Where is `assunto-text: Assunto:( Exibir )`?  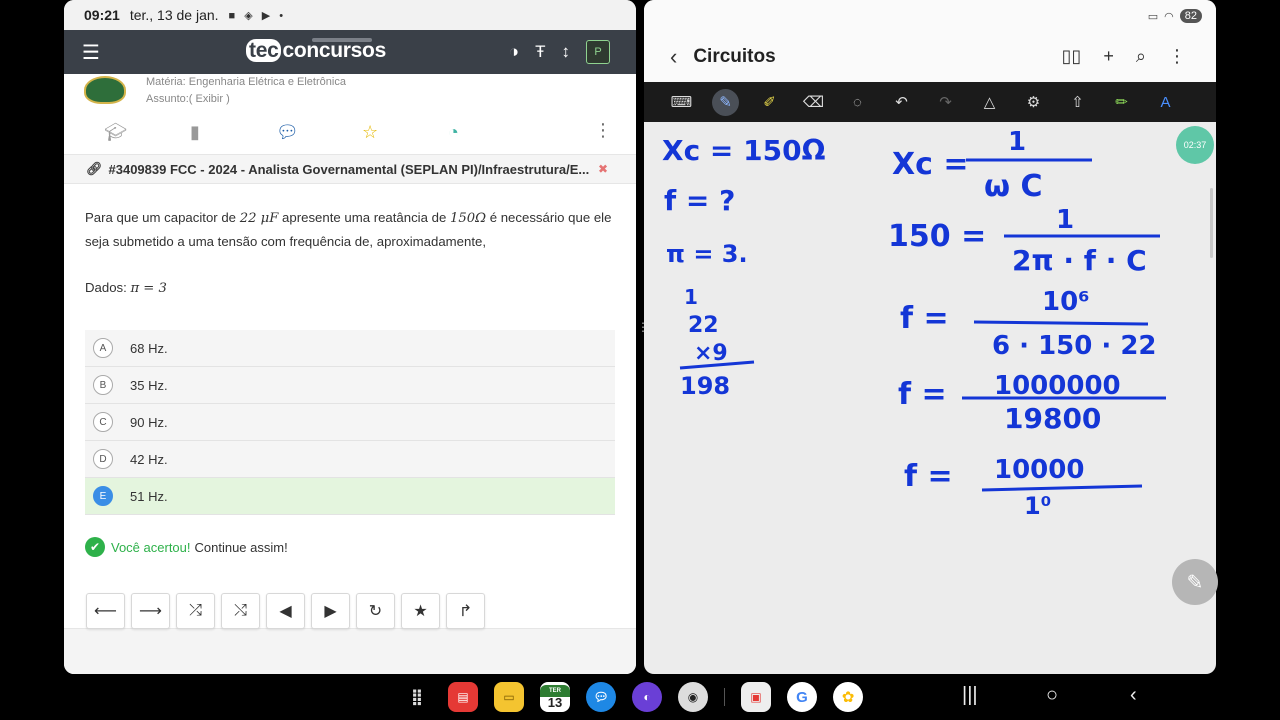
assunto-text: Assunto:( Exibir ) is located at coordinates (391, 99).